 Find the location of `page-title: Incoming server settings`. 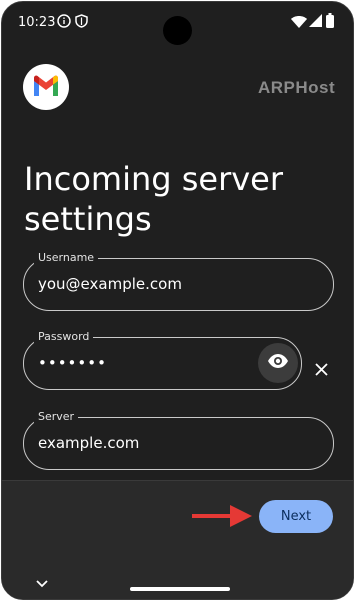

page-title: Incoming server settings is located at coordinates (154, 199).